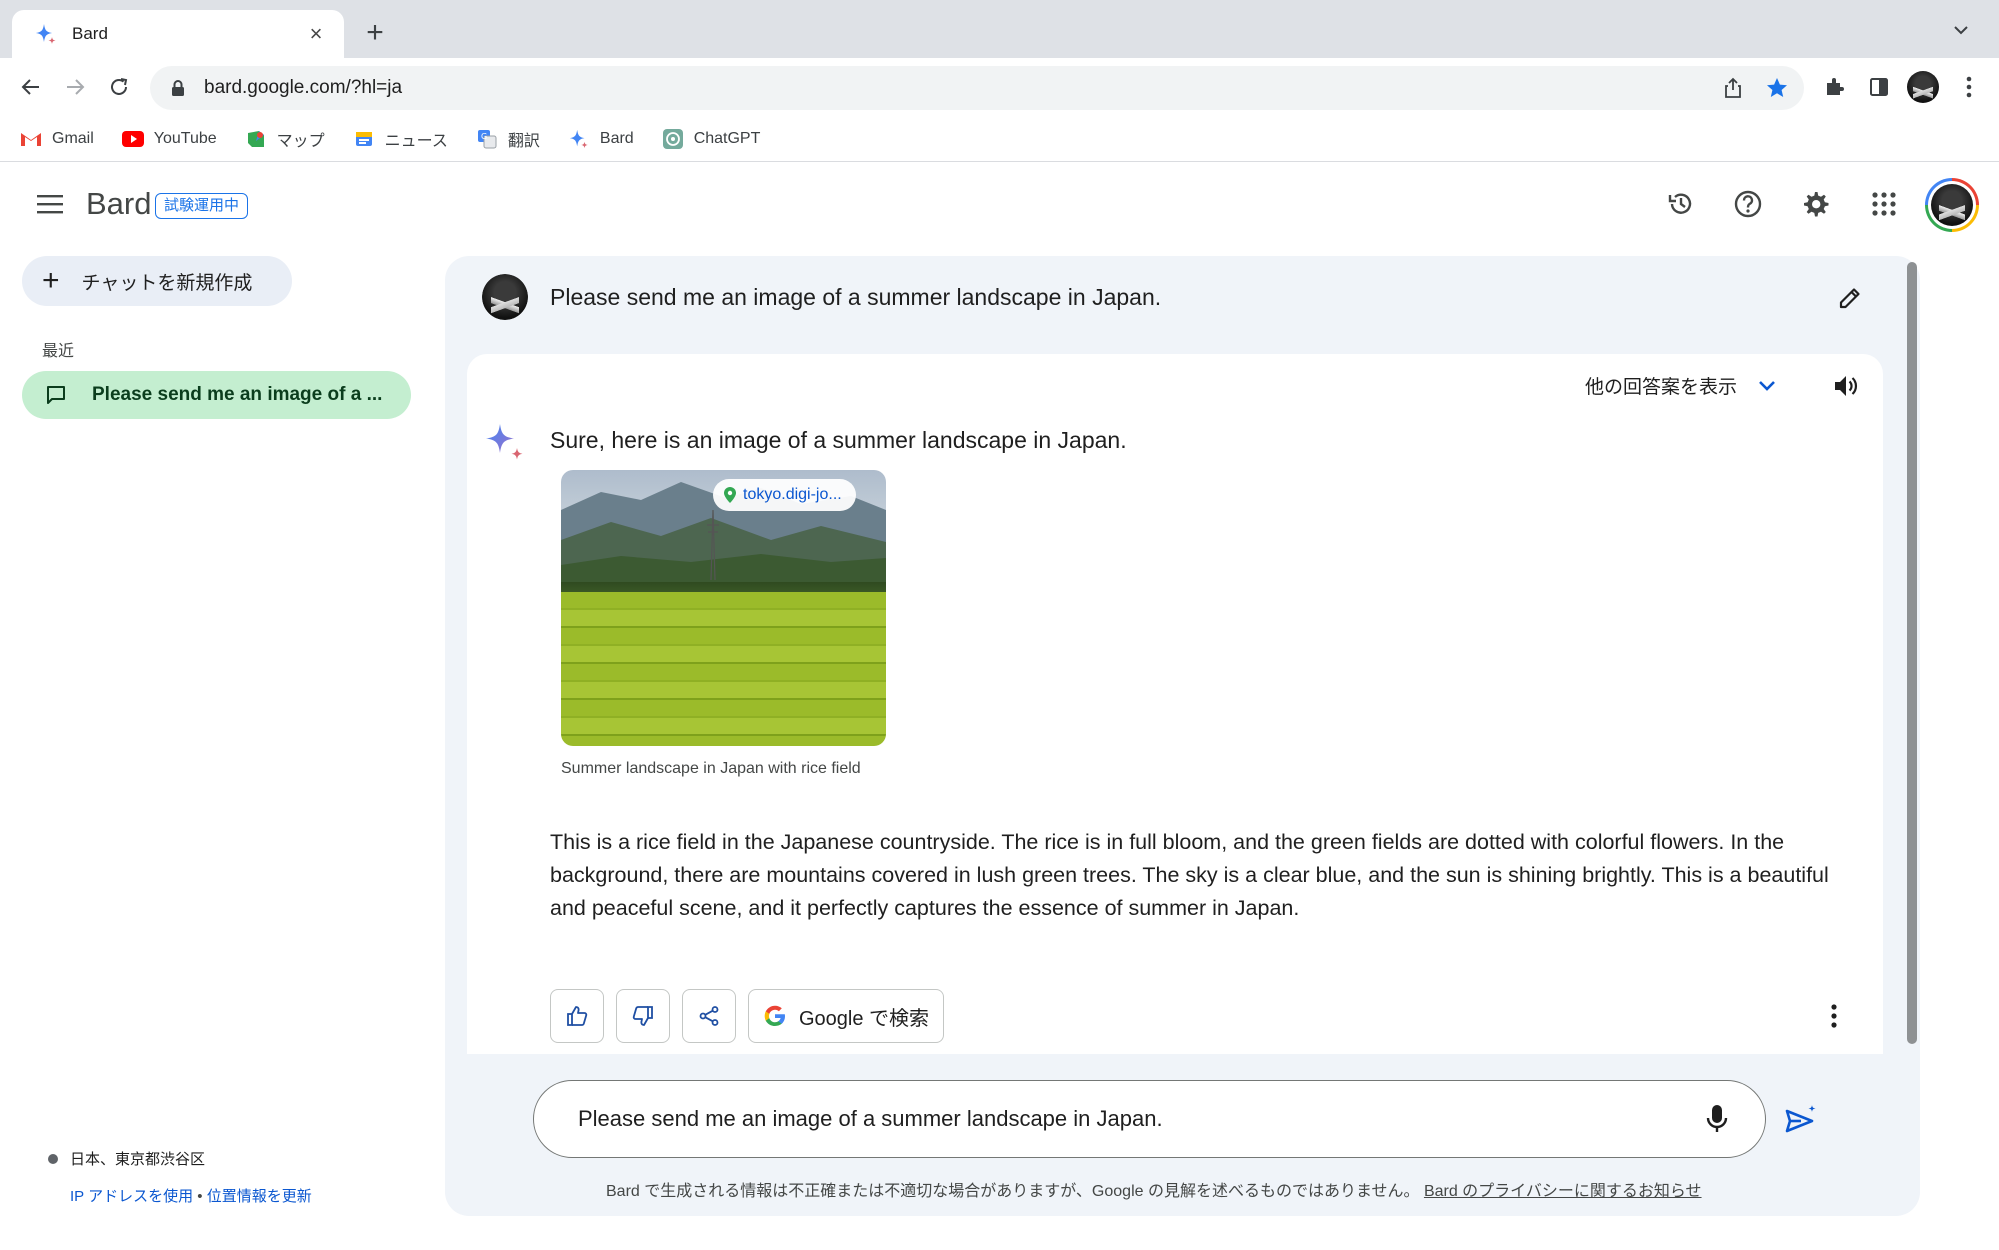 The image size is (1999, 1250). What do you see at coordinates (167, 283) in the screenshot?
I see `new-chat-label: チャットを新規作成` at bounding box center [167, 283].